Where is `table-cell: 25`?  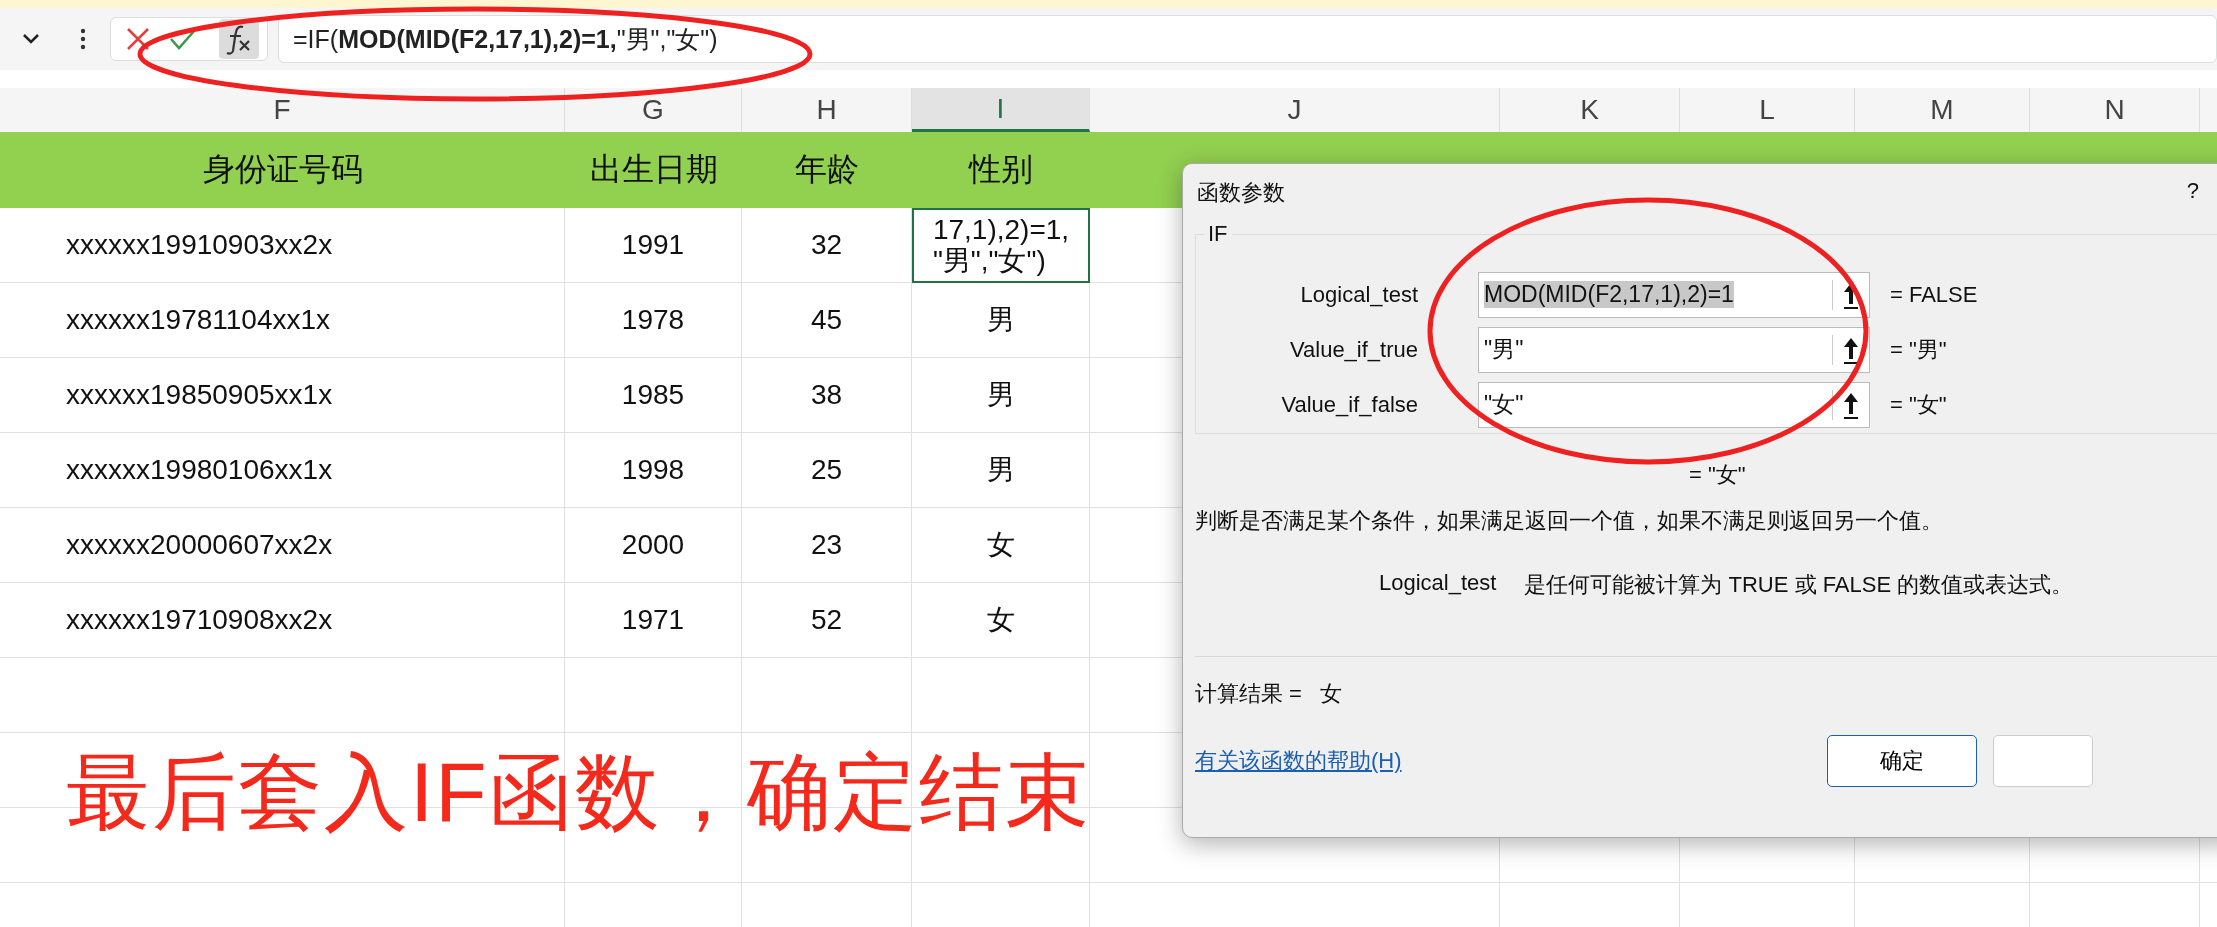
table-cell: 25 is located at coordinates (827, 470).